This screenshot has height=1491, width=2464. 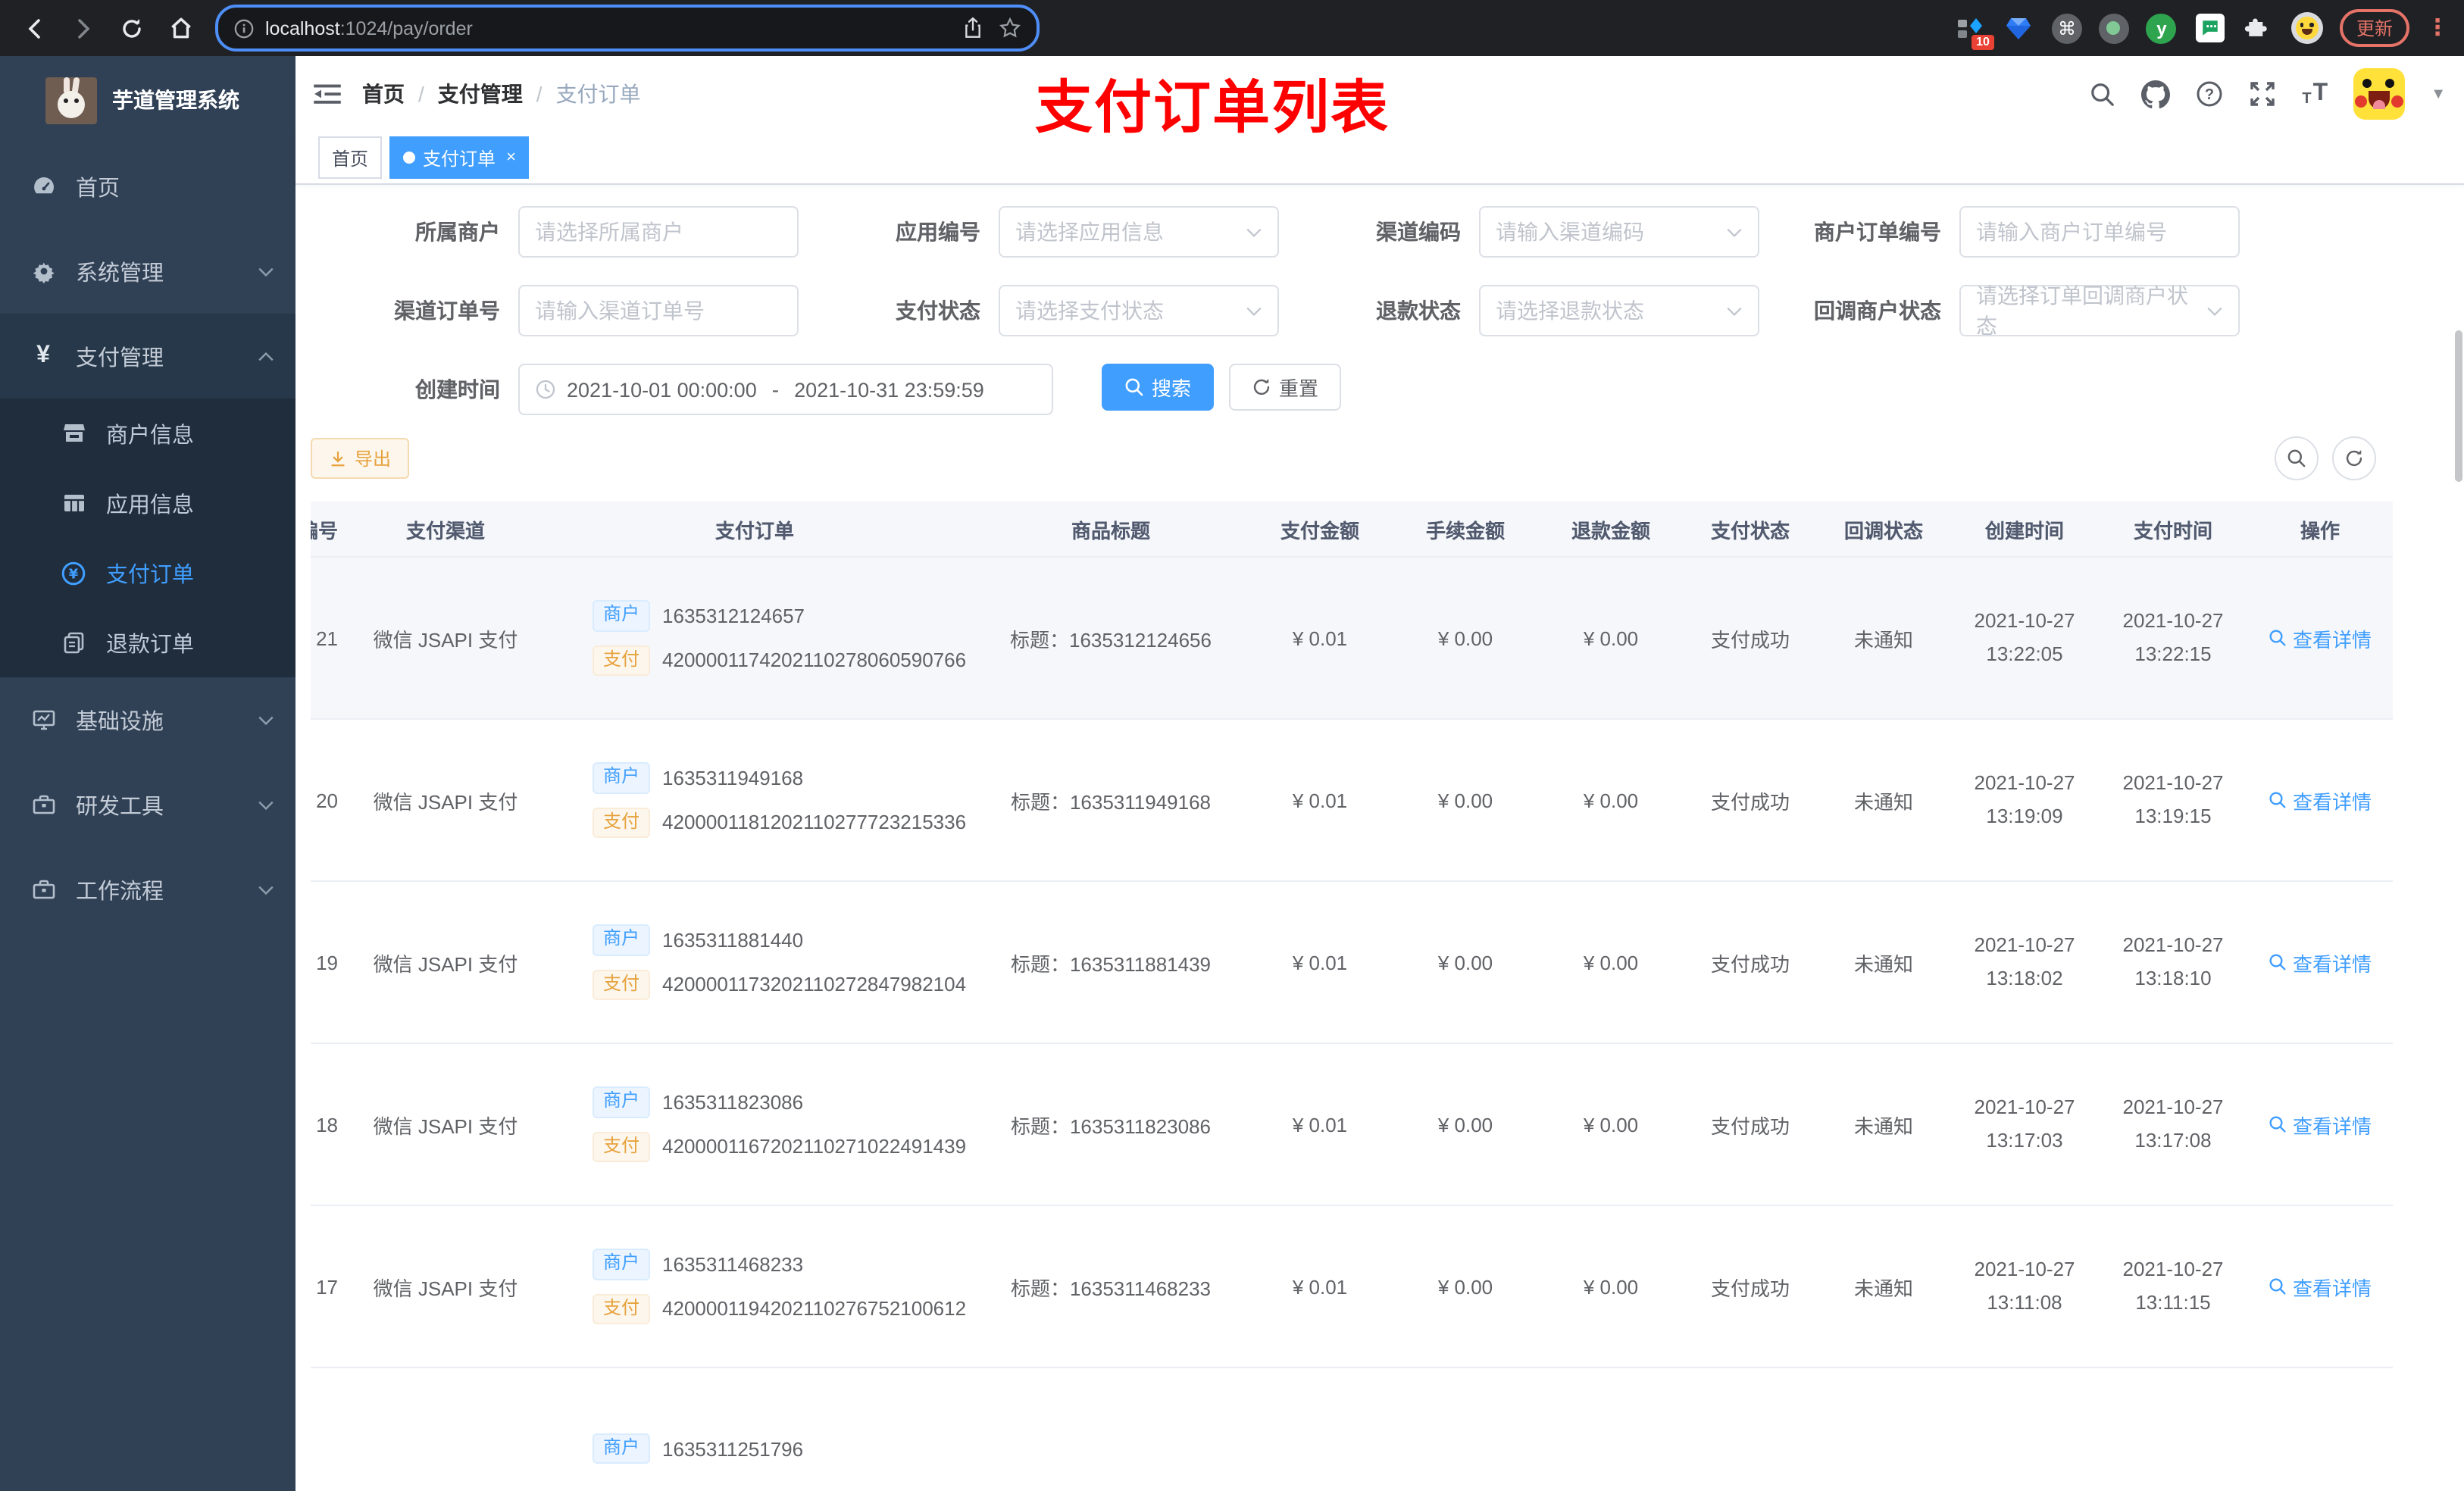 What do you see at coordinates (120, 722) in the screenshot?
I see `sidebar-item-label: 基础设施` at bounding box center [120, 722].